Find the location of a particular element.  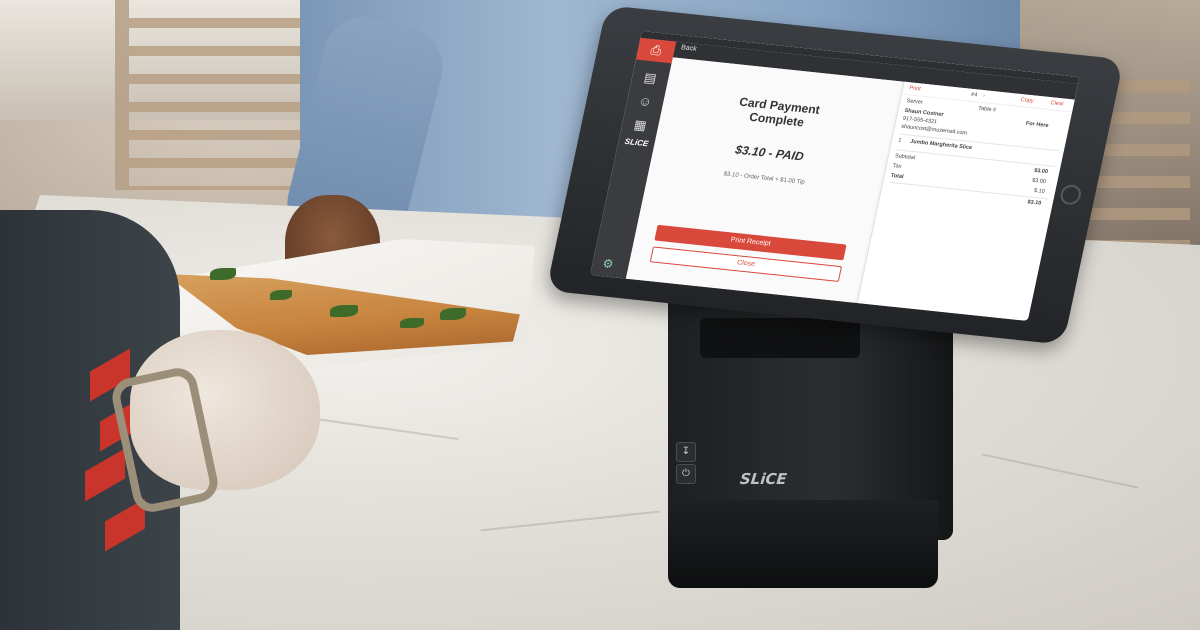

payment-detail: $3.10 - Order Total + $1.00 Tip is located at coordinates (764, 178).